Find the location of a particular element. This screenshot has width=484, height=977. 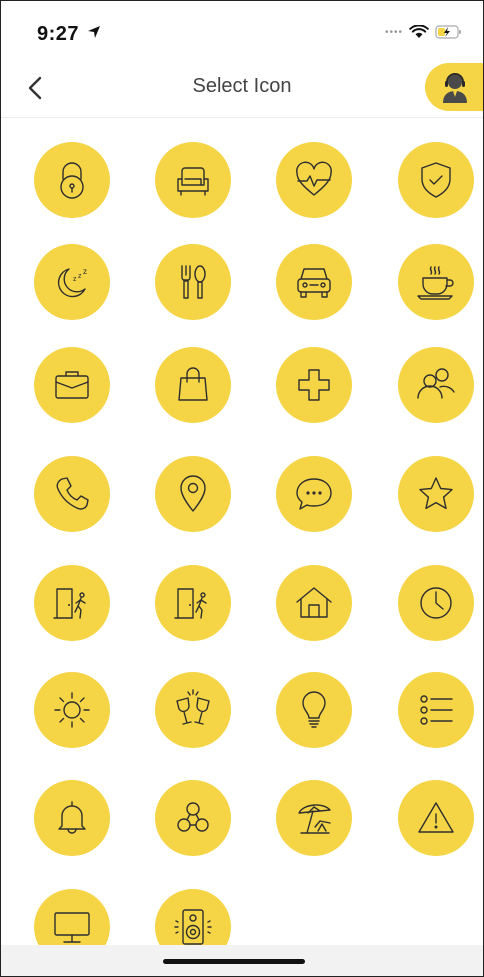

car-icon is located at coordinates (314, 283).